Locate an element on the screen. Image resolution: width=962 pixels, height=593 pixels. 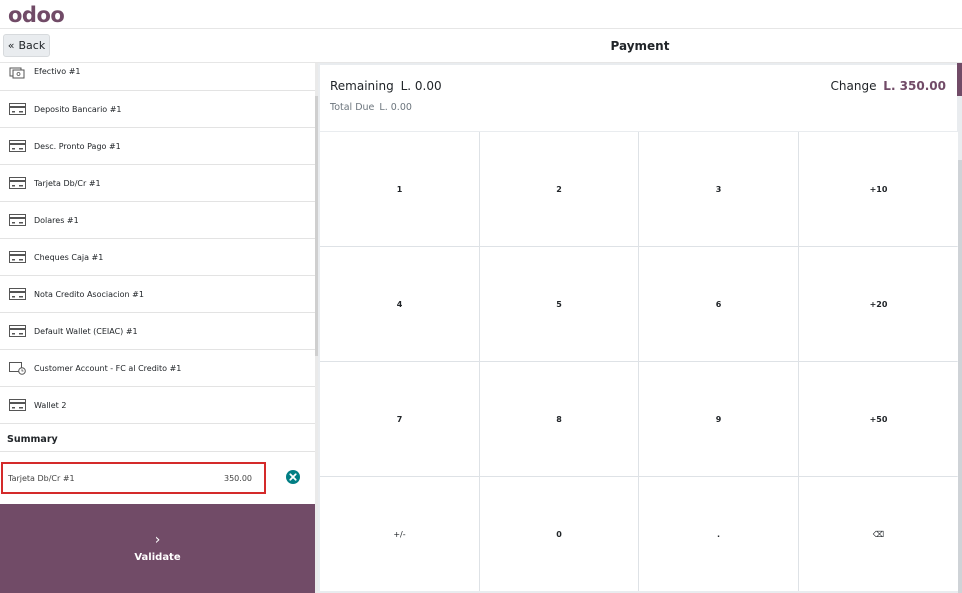
close-circle-icon is located at coordinates (293, 477).